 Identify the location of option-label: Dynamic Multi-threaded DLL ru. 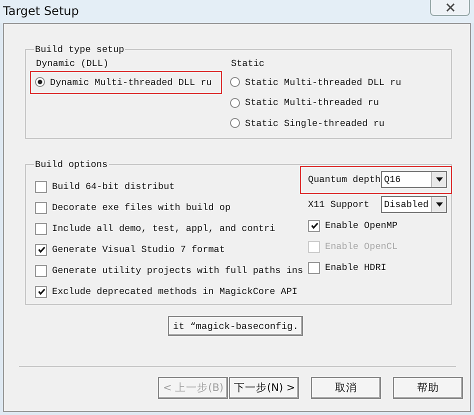
(131, 82).